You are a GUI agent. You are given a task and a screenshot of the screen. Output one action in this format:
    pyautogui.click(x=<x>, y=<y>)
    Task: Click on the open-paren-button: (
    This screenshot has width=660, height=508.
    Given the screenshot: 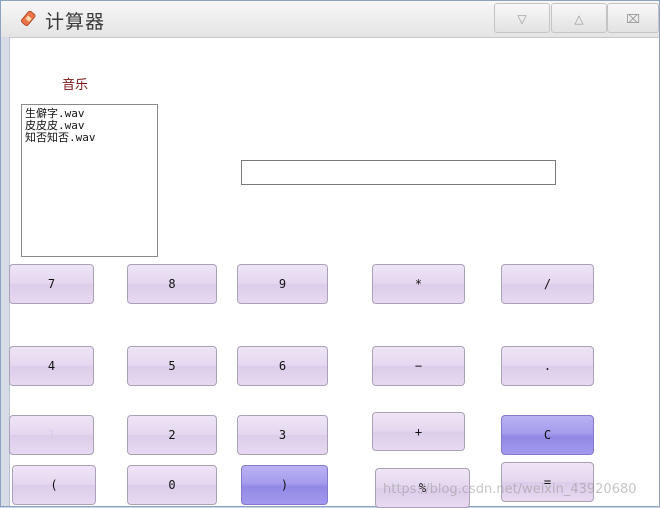 What is the action you would take?
    pyautogui.click(x=54, y=485)
    